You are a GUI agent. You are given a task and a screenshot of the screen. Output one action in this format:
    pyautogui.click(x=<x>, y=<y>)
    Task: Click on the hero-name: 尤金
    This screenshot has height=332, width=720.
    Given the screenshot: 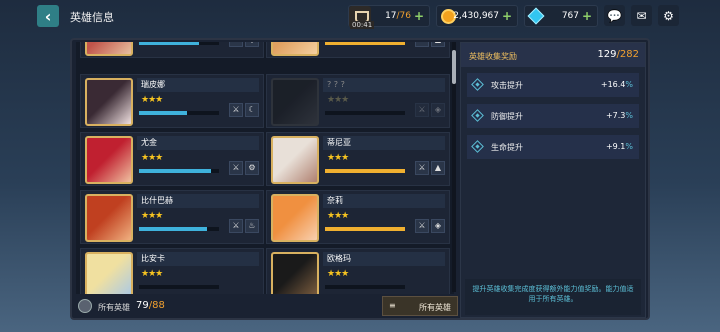 What is the action you would take?
    pyautogui.click(x=198, y=143)
    